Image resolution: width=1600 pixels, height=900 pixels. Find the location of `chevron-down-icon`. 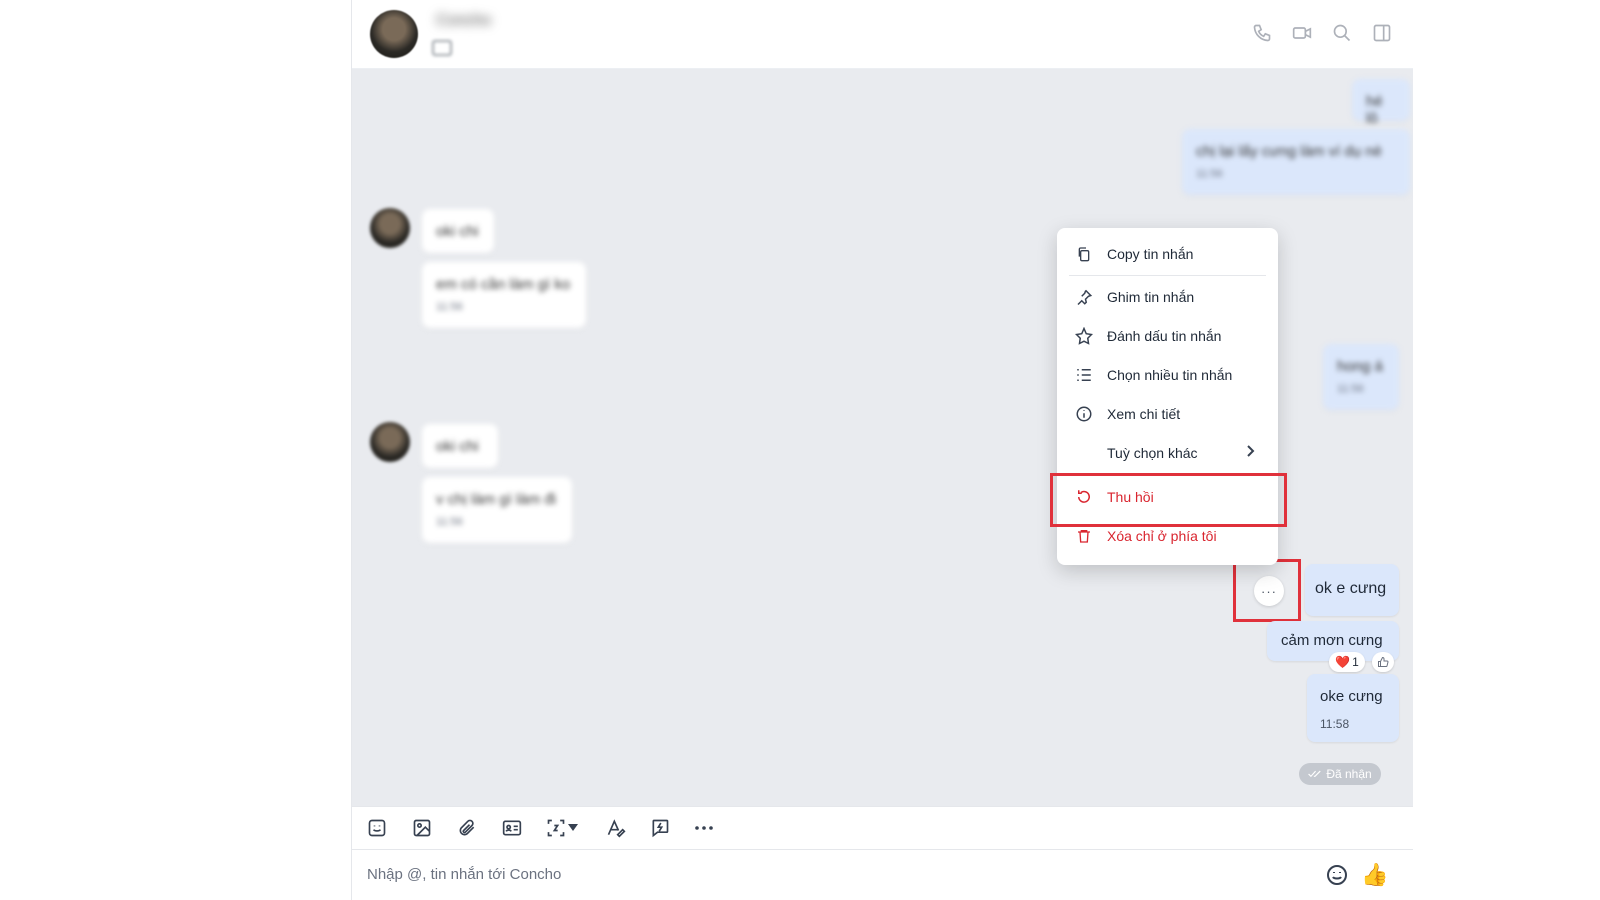

chevron-down-icon is located at coordinates (573, 828).